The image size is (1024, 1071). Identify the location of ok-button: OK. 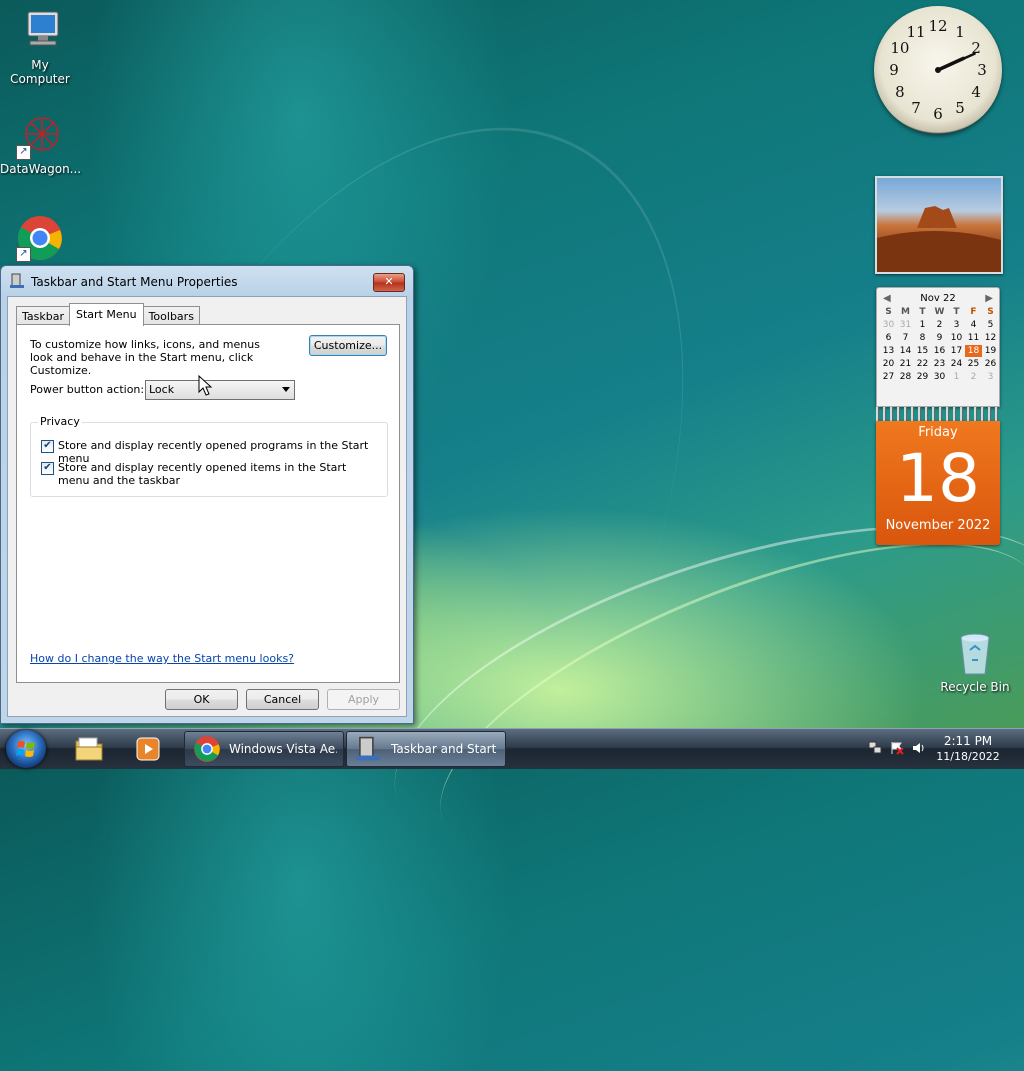
(201, 699).